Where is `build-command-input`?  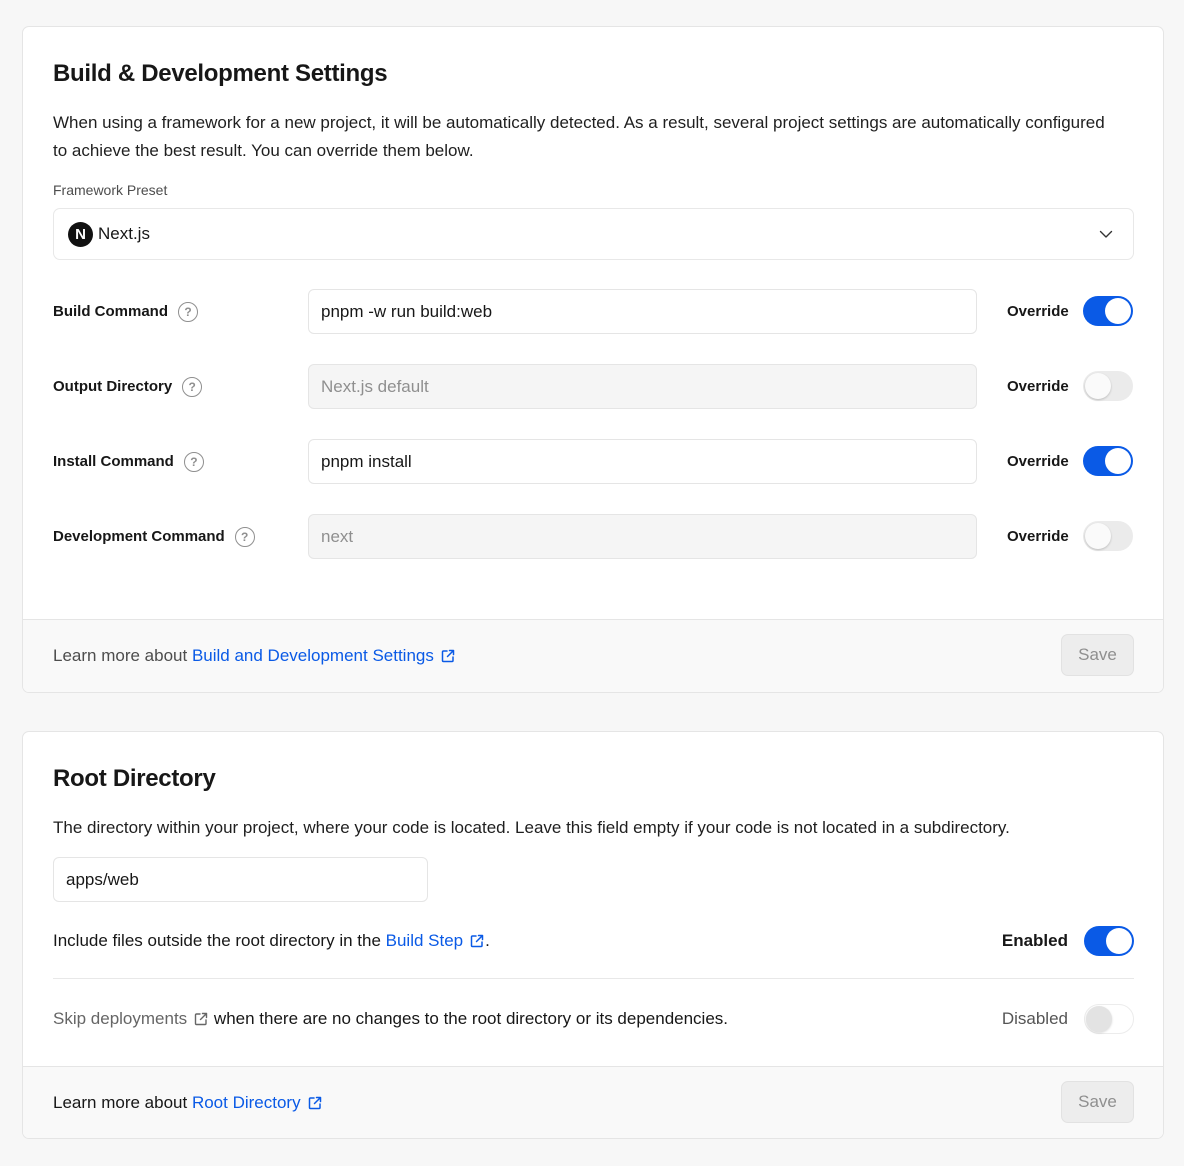 build-command-input is located at coordinates (642, 311).